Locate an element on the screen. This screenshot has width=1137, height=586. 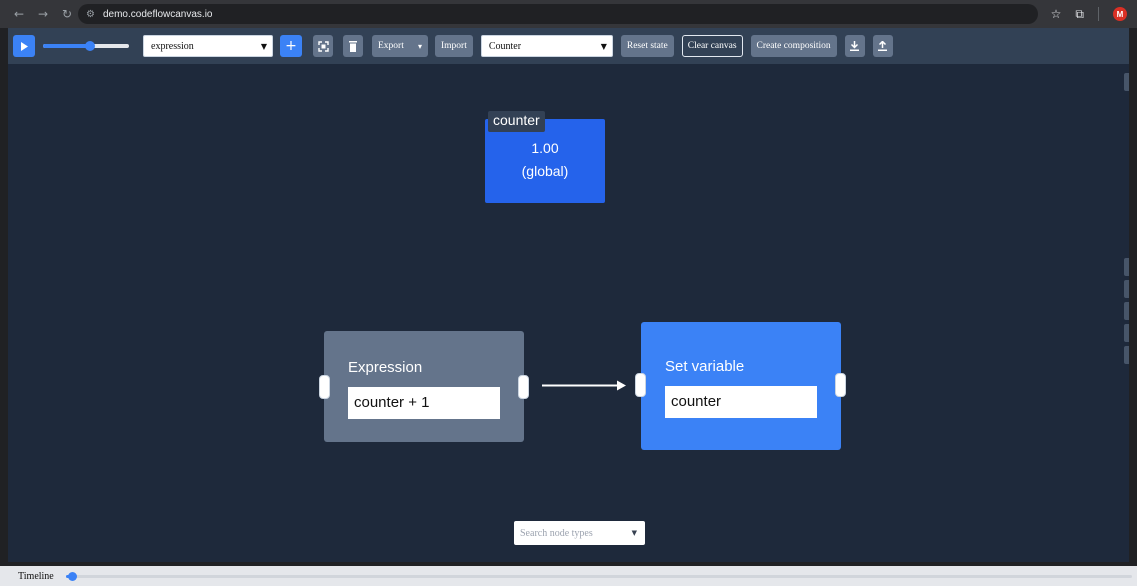
clear-canvas-label: Clear canvas is located at coordinates (712, 46).